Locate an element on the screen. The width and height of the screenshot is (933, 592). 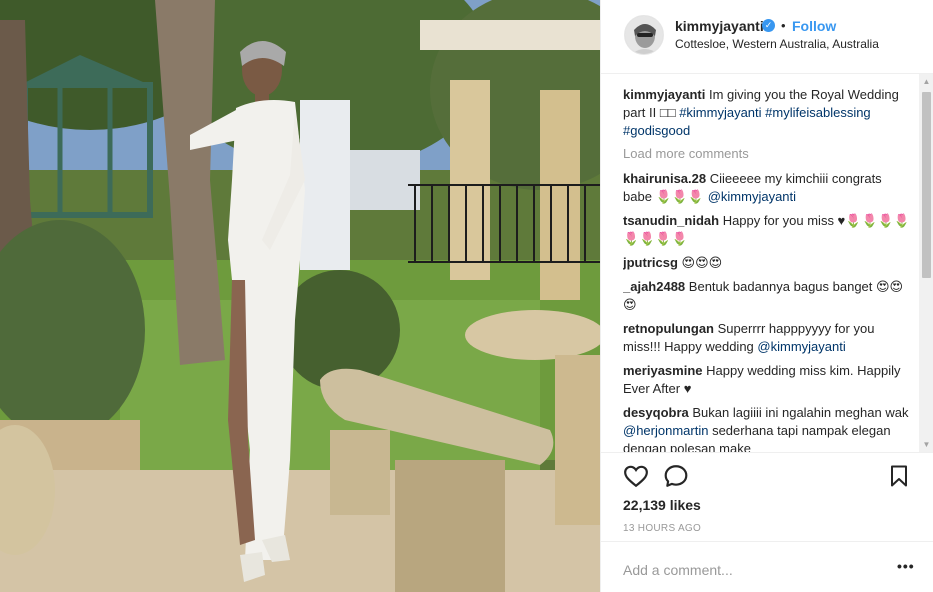
more-options-button: ••• is located at coordinates (906, 566).